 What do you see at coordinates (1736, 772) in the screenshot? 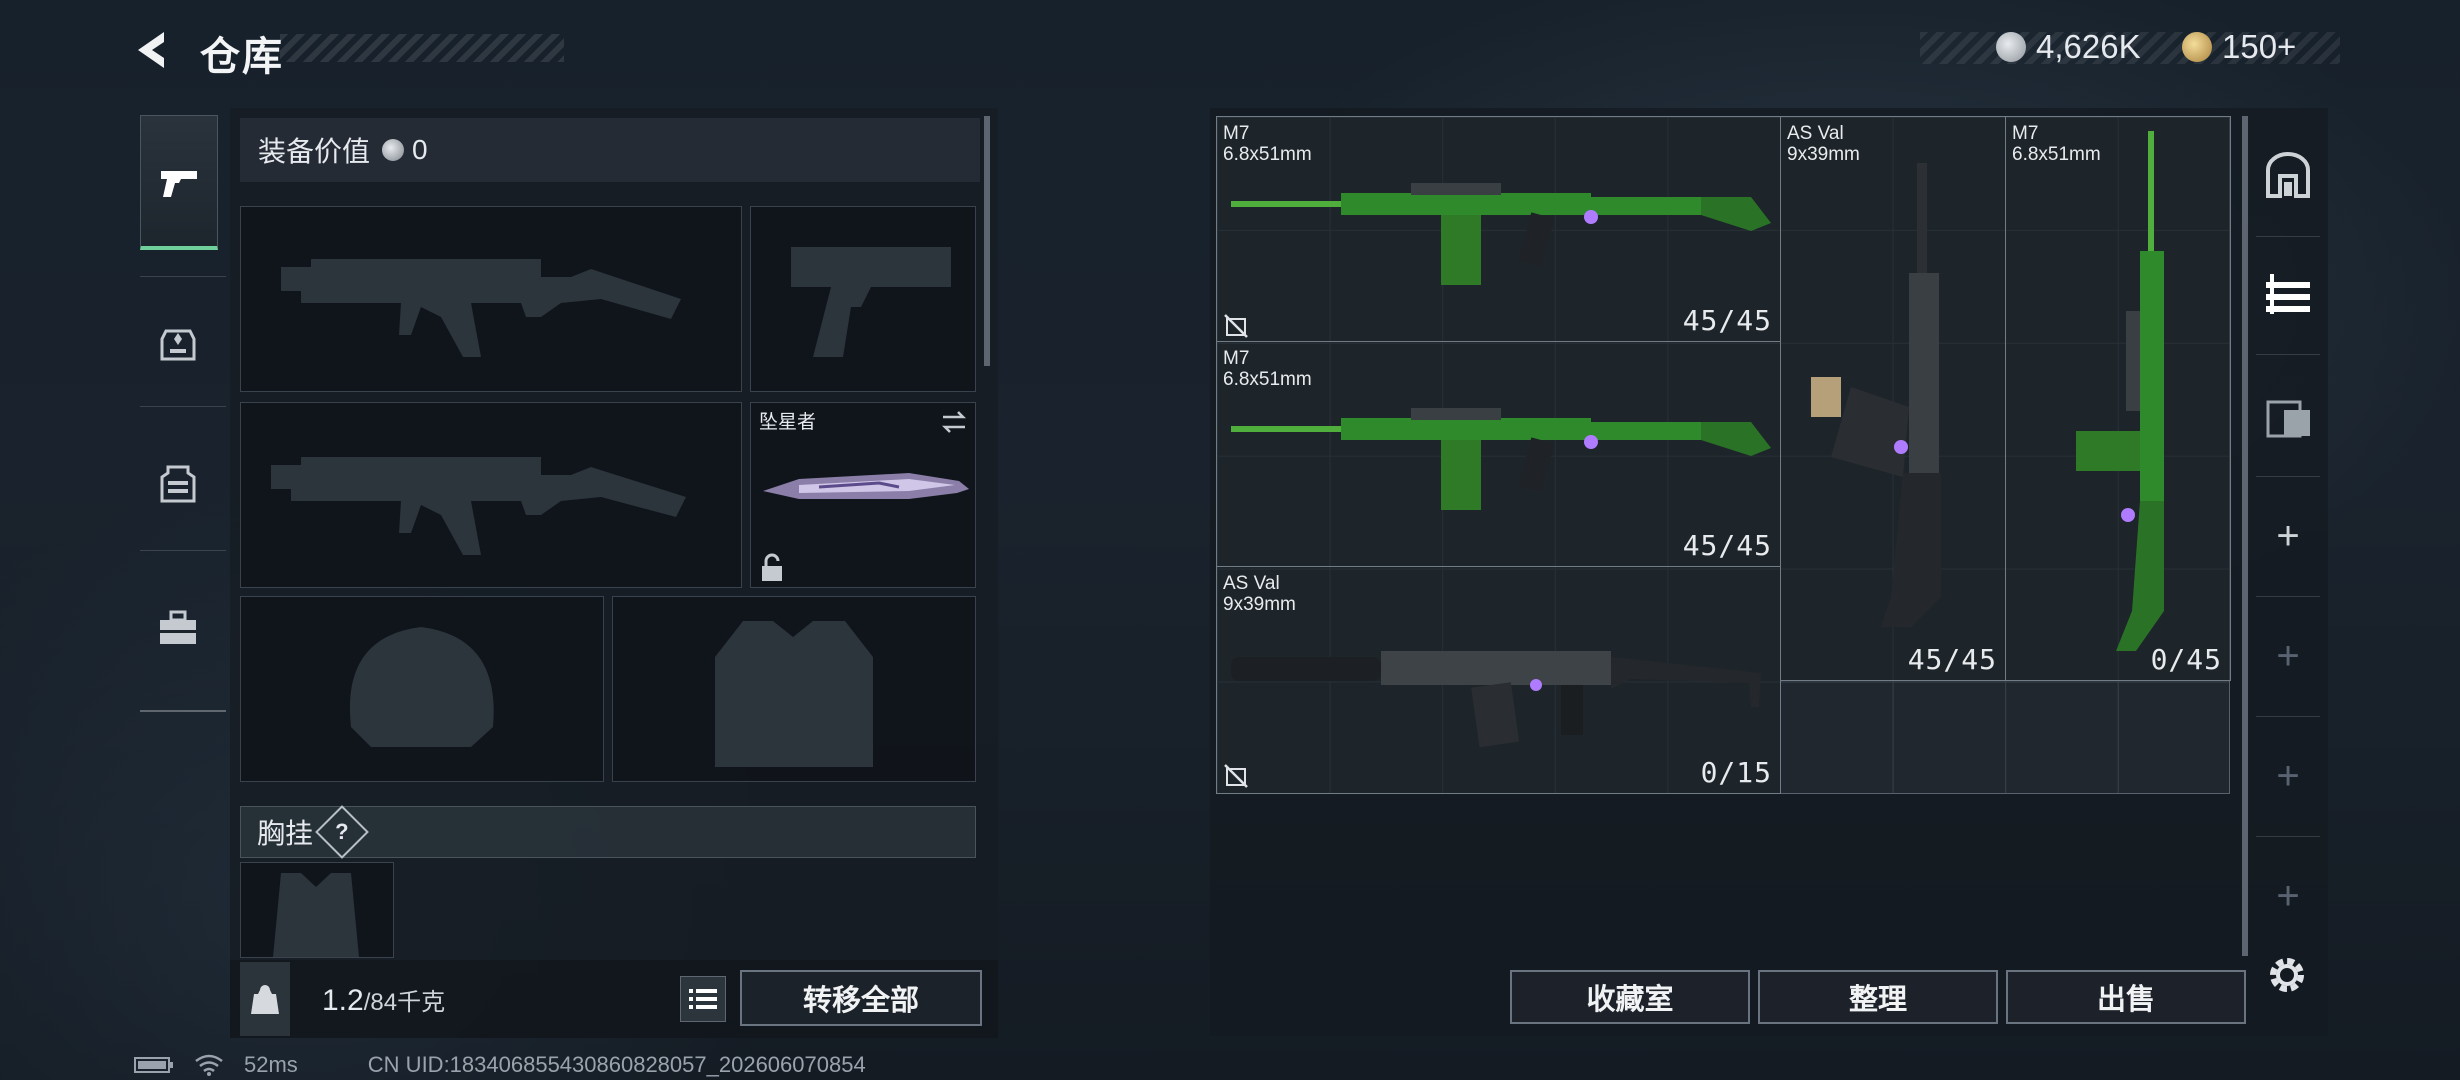
I see `item-ammo: 0/15` at bounding box center [1736, 772].